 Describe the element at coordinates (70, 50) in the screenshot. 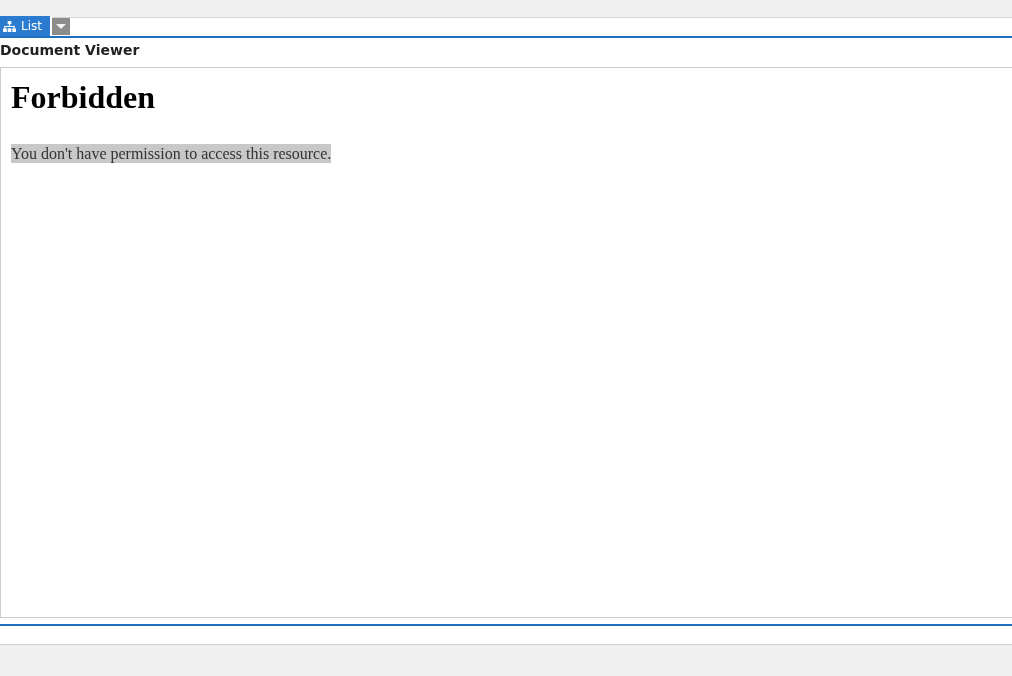

I see `panel-title: Document Viewer` at that location.